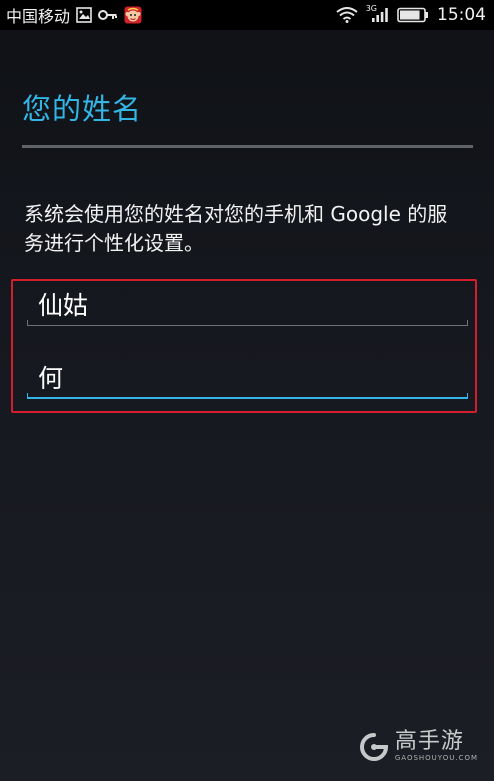  What do you see at coordinates (461, 15) in the screenshot?
I see `status-time: 15:04` at bounding box center [461, 15].